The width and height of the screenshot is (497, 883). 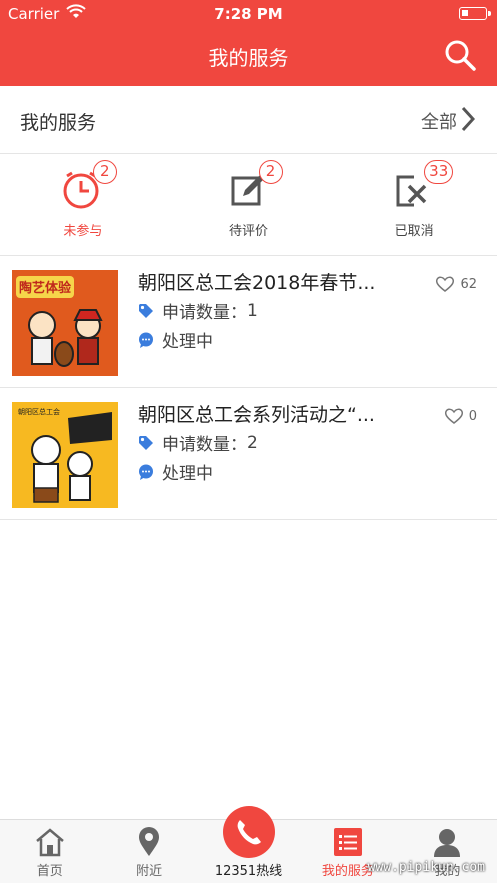 What do you see at coordinates (149, 871) in the screenshot?
I see `tab-label: 附近` at bounding box center [149, 871].